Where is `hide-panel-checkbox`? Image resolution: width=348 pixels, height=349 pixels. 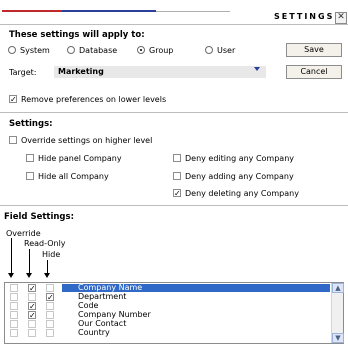 hide-panel-checkbox is located at coordinates (30, 158).